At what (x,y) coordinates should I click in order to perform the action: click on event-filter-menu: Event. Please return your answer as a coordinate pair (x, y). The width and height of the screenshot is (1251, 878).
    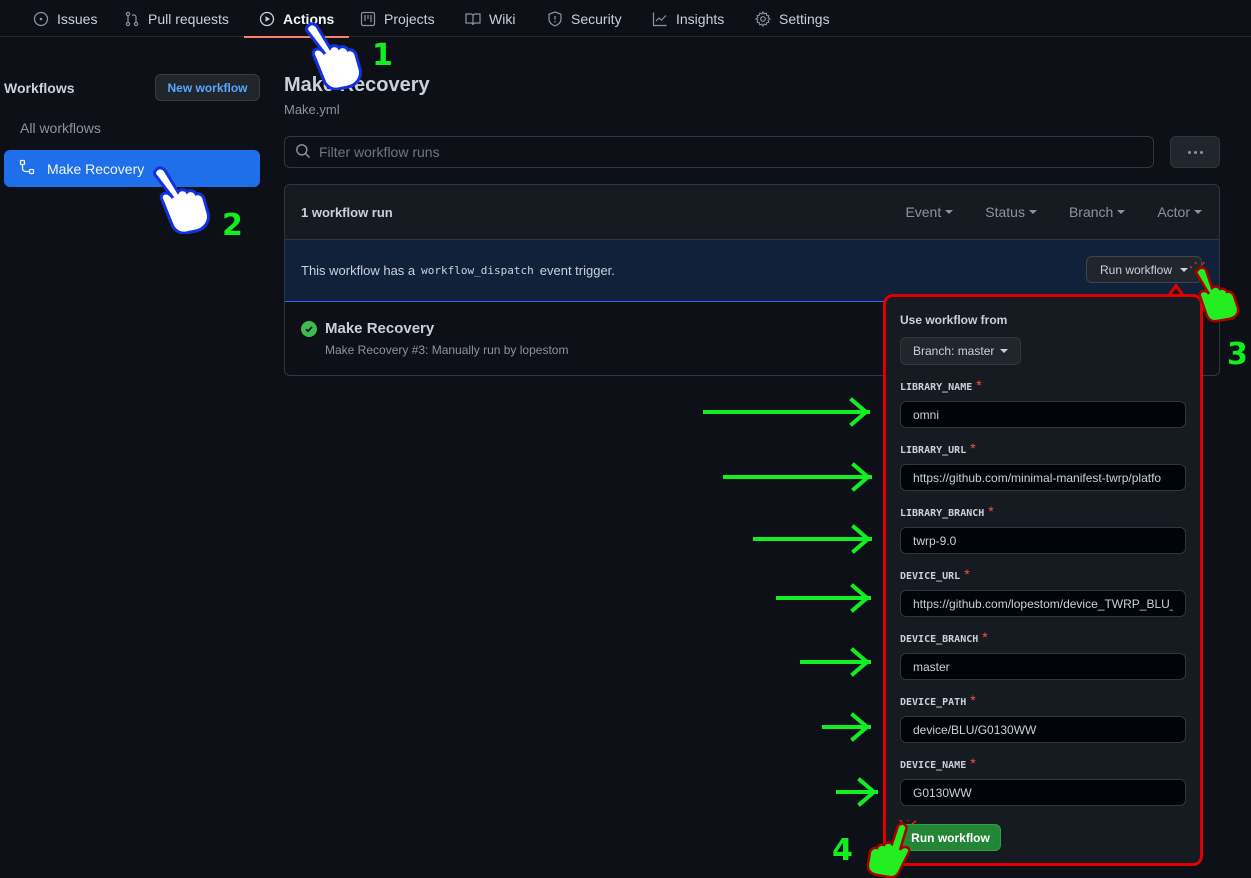
    Looking at the image, I should click on (929, 212).